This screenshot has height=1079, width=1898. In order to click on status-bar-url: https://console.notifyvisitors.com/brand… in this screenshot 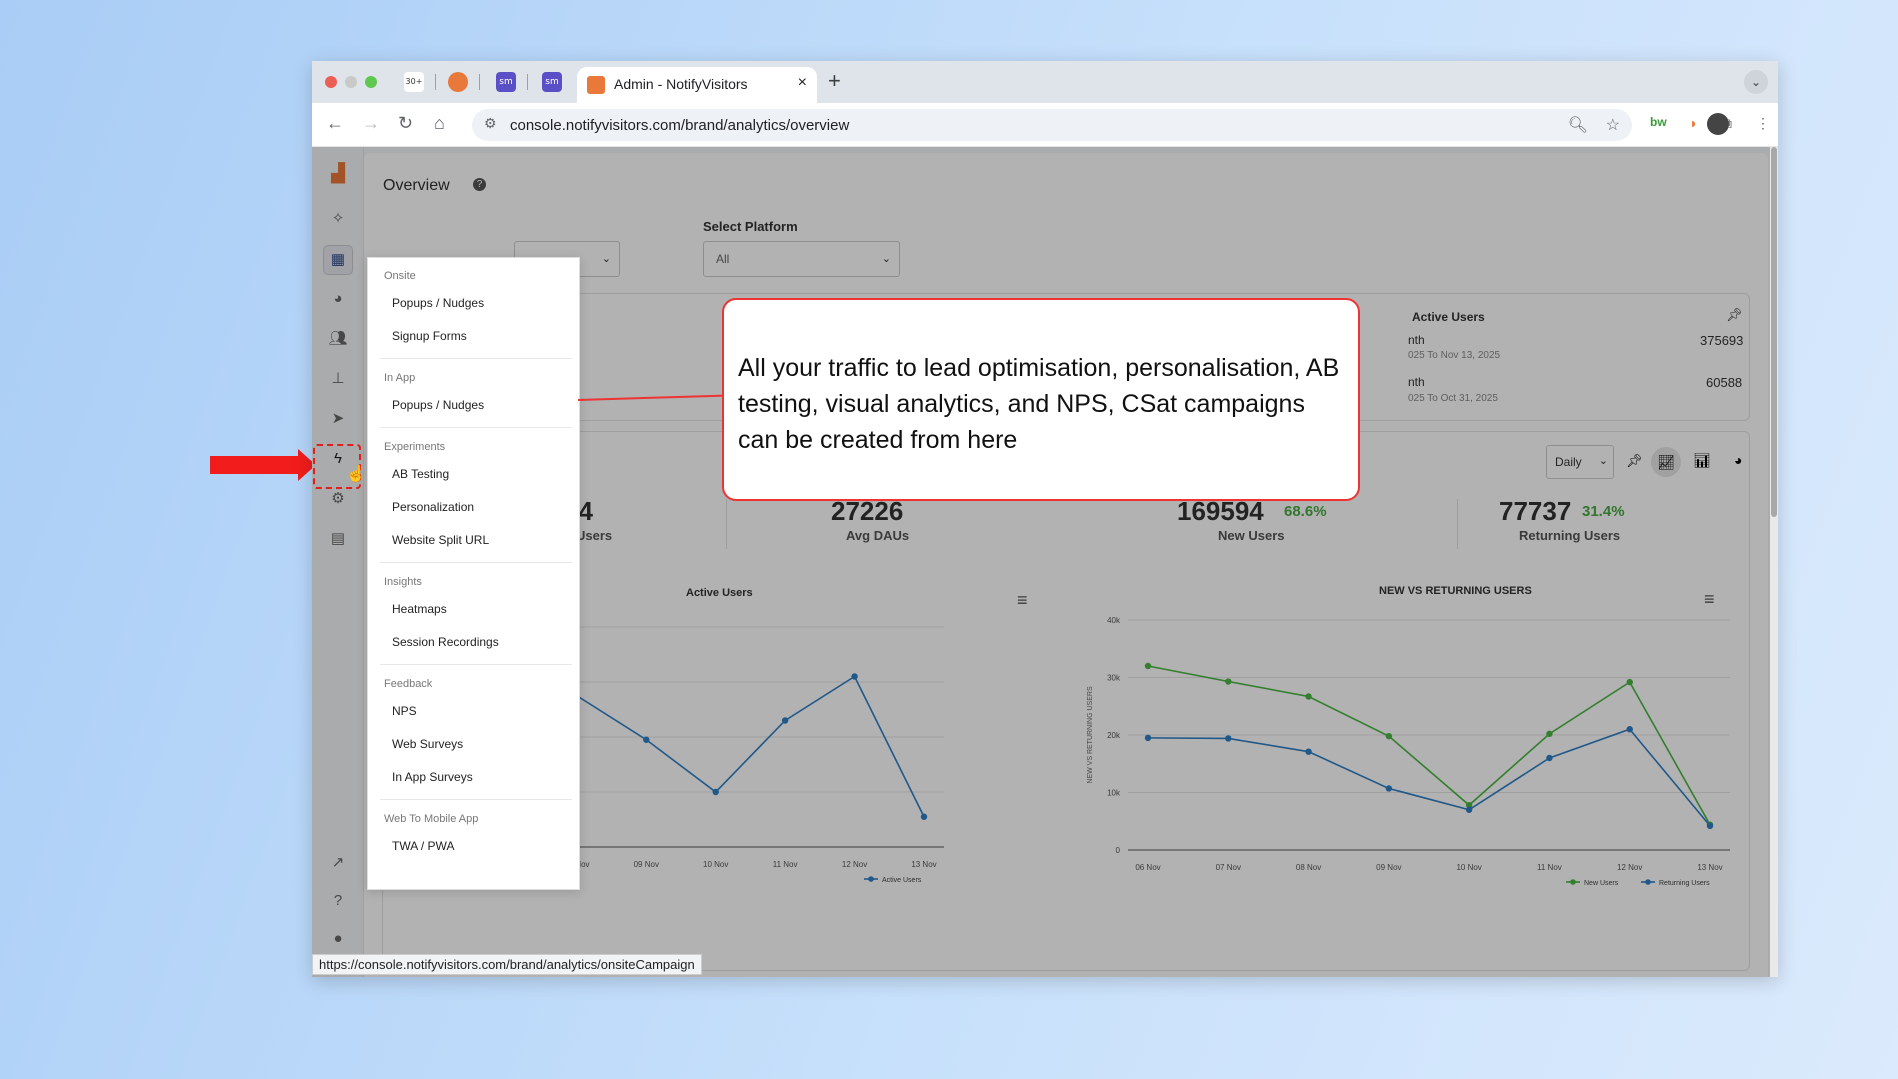, I will do `click(507, 964)`.